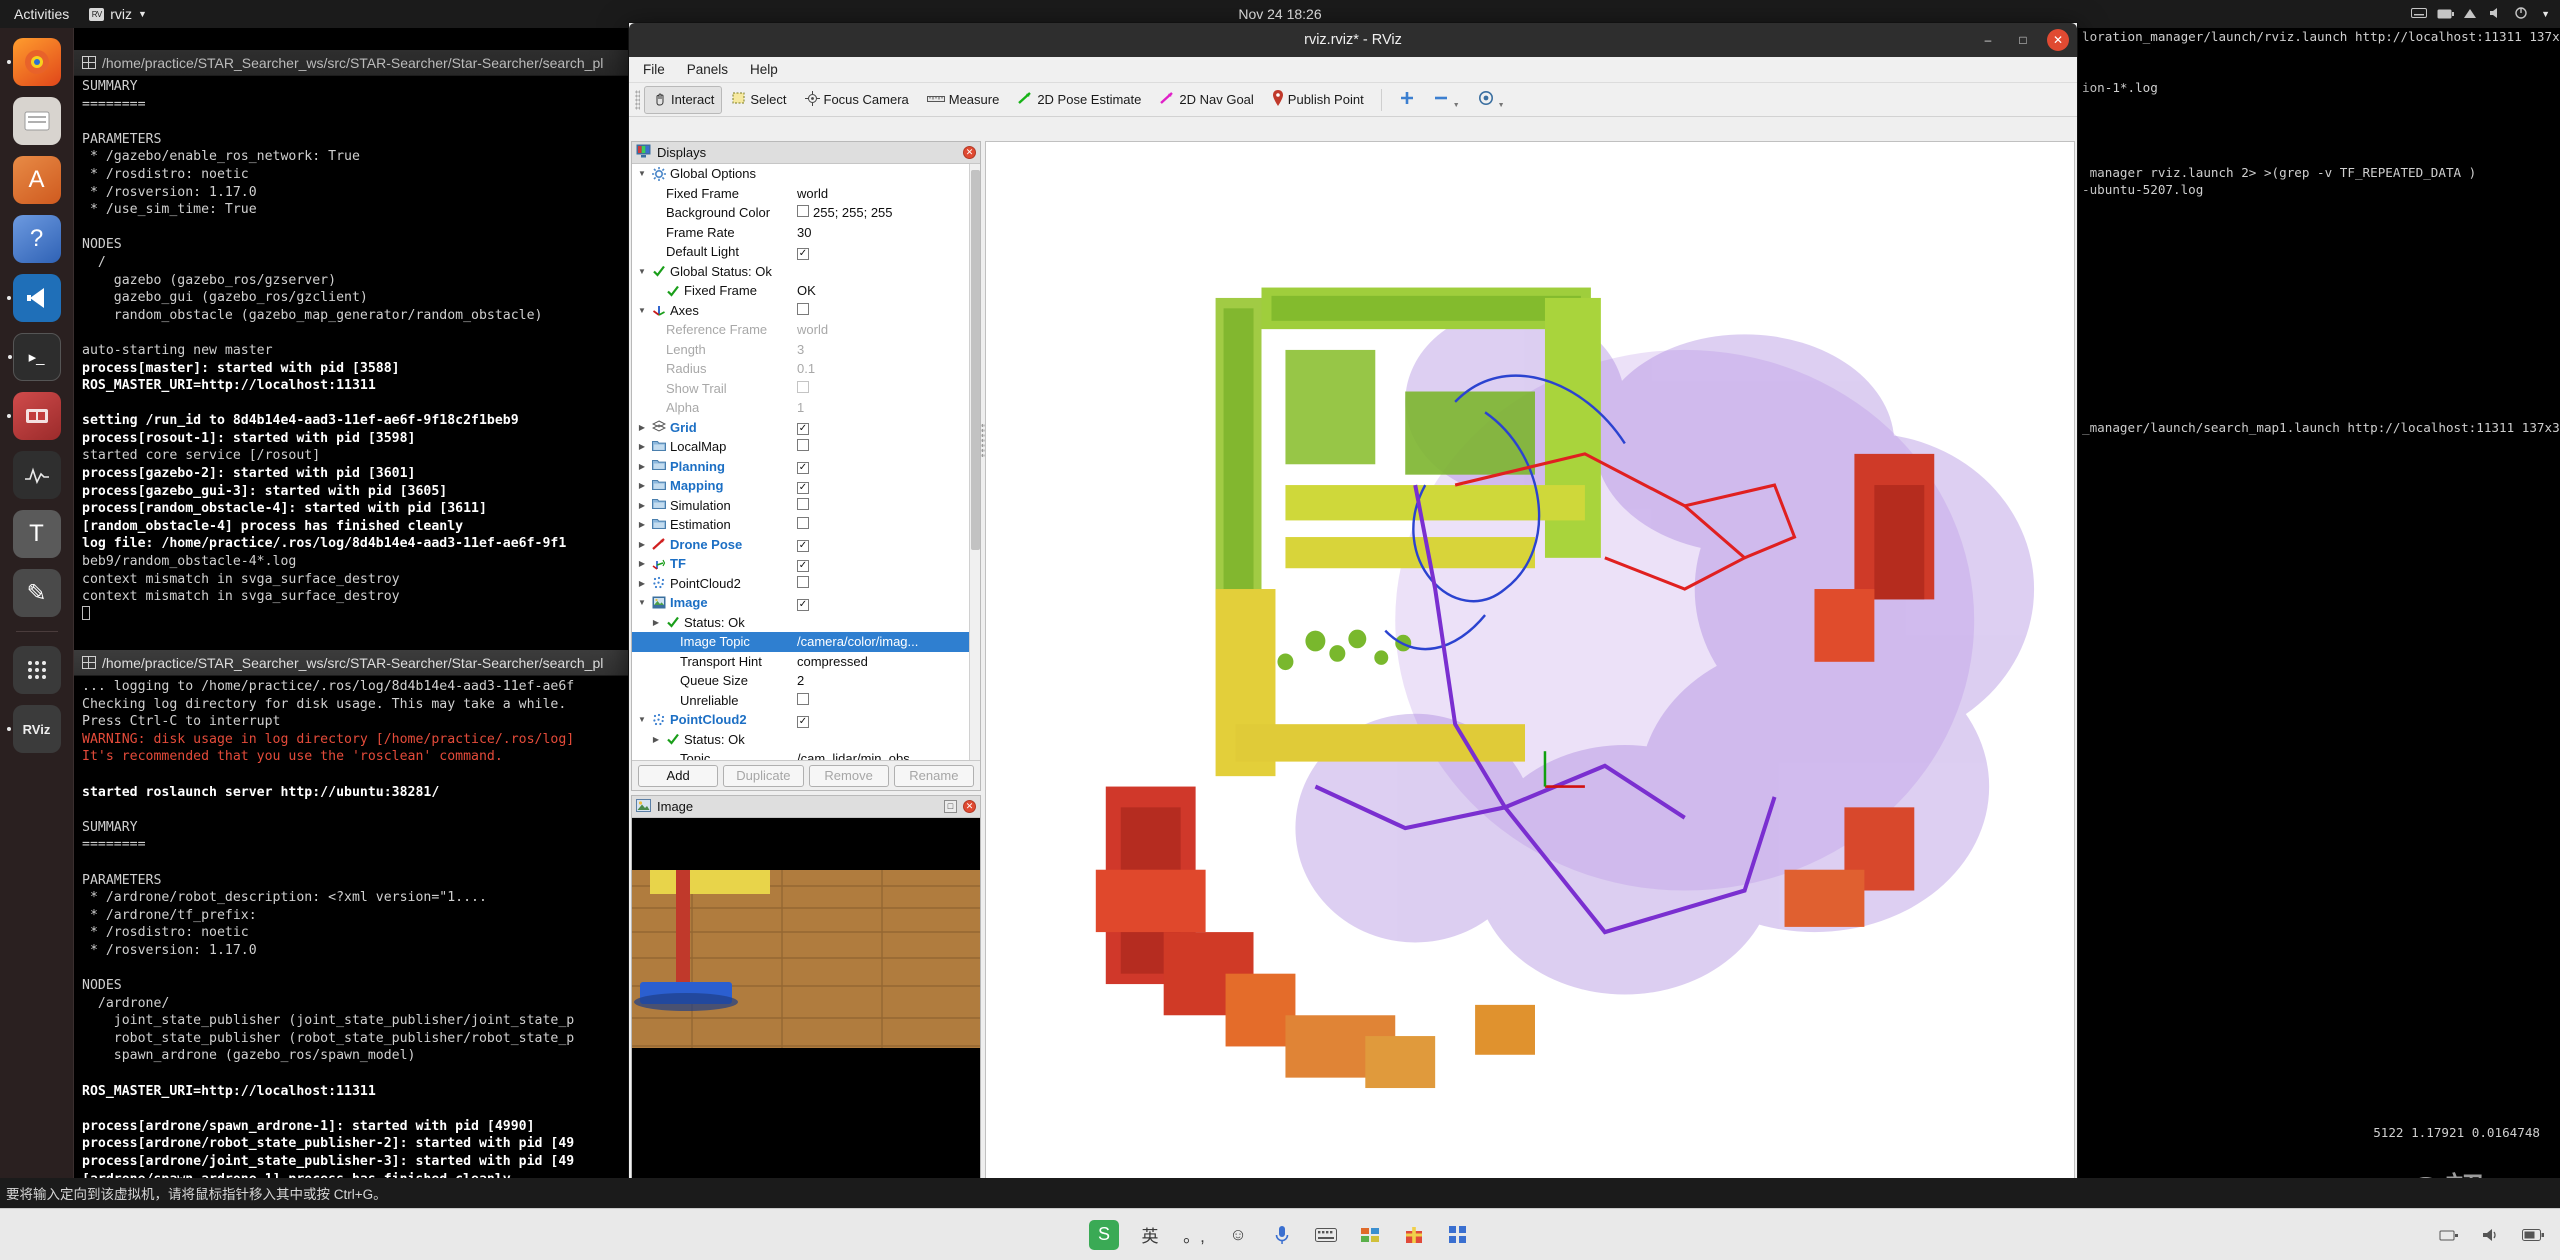 This screenshot has height=1260, width=2560. What do you see at coordinates (848, 775) in the screenshot?
I see `remove-button: Remove` at bounding box center [848, 775].